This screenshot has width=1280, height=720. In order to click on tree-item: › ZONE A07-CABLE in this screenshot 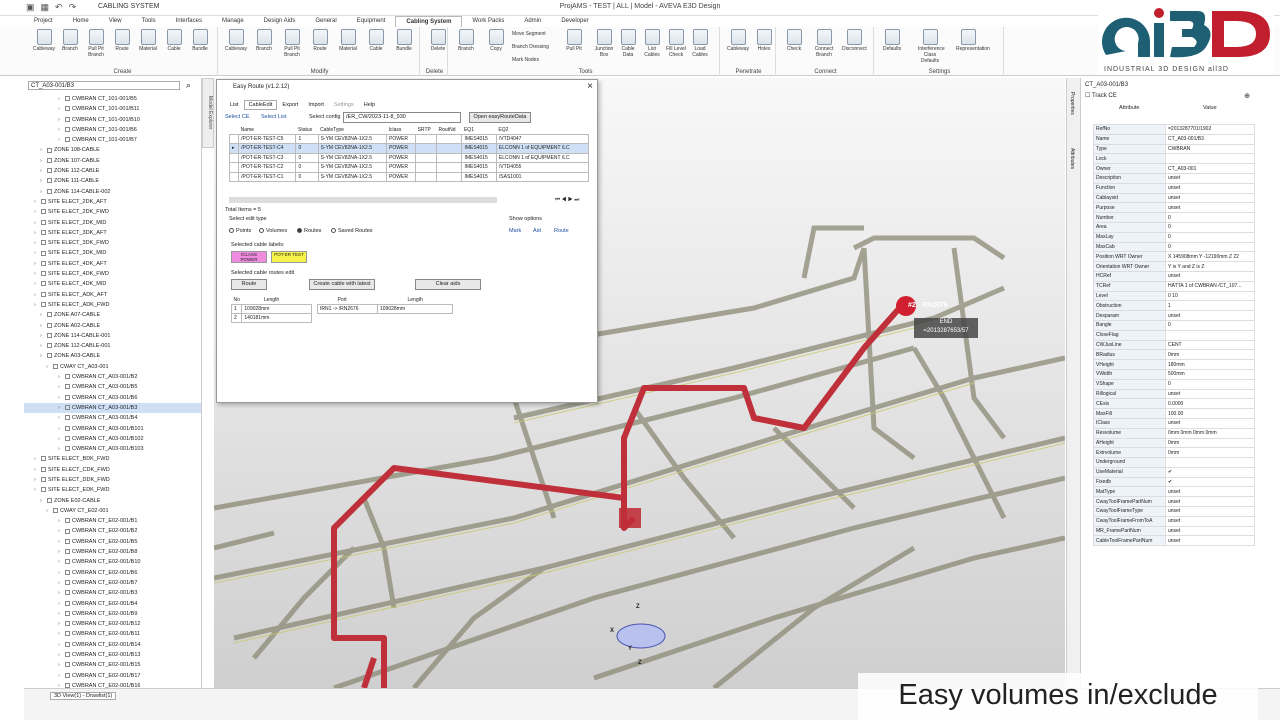, I will do `click(112, 315)`.